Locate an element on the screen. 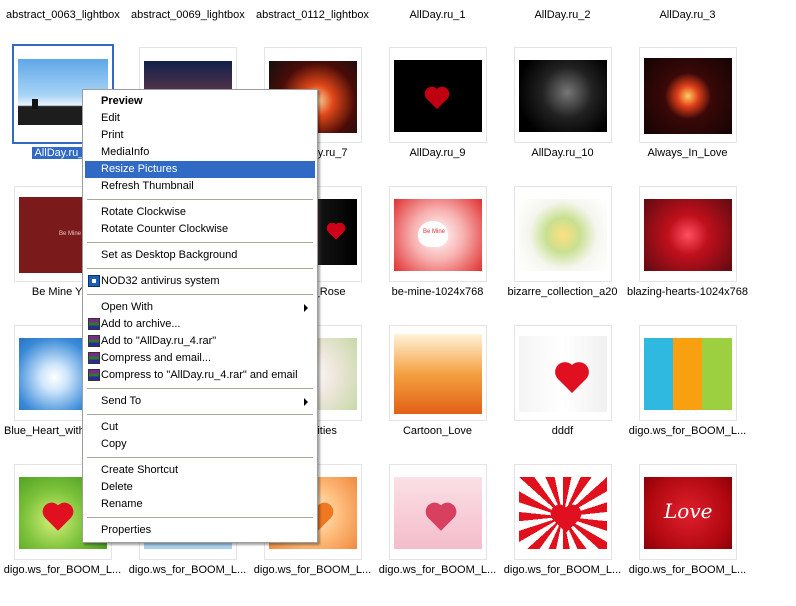 The width and height of the screenshot is (796, 606). menu-item-cut: Cut is located at coordinates (200, 427).